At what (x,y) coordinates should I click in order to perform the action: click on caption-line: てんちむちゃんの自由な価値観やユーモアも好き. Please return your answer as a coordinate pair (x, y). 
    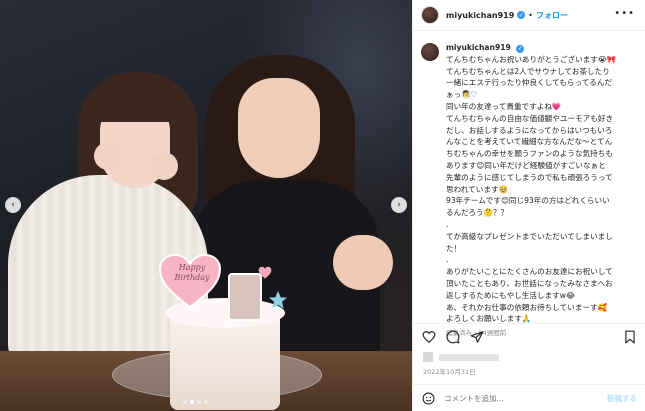
    Looking at the image, I should click on (530, 118).